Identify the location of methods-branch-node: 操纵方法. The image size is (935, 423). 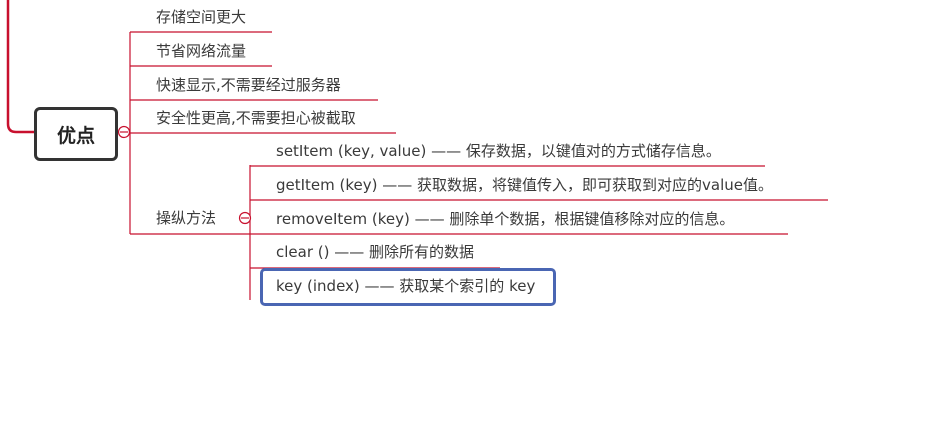
(186, 218).